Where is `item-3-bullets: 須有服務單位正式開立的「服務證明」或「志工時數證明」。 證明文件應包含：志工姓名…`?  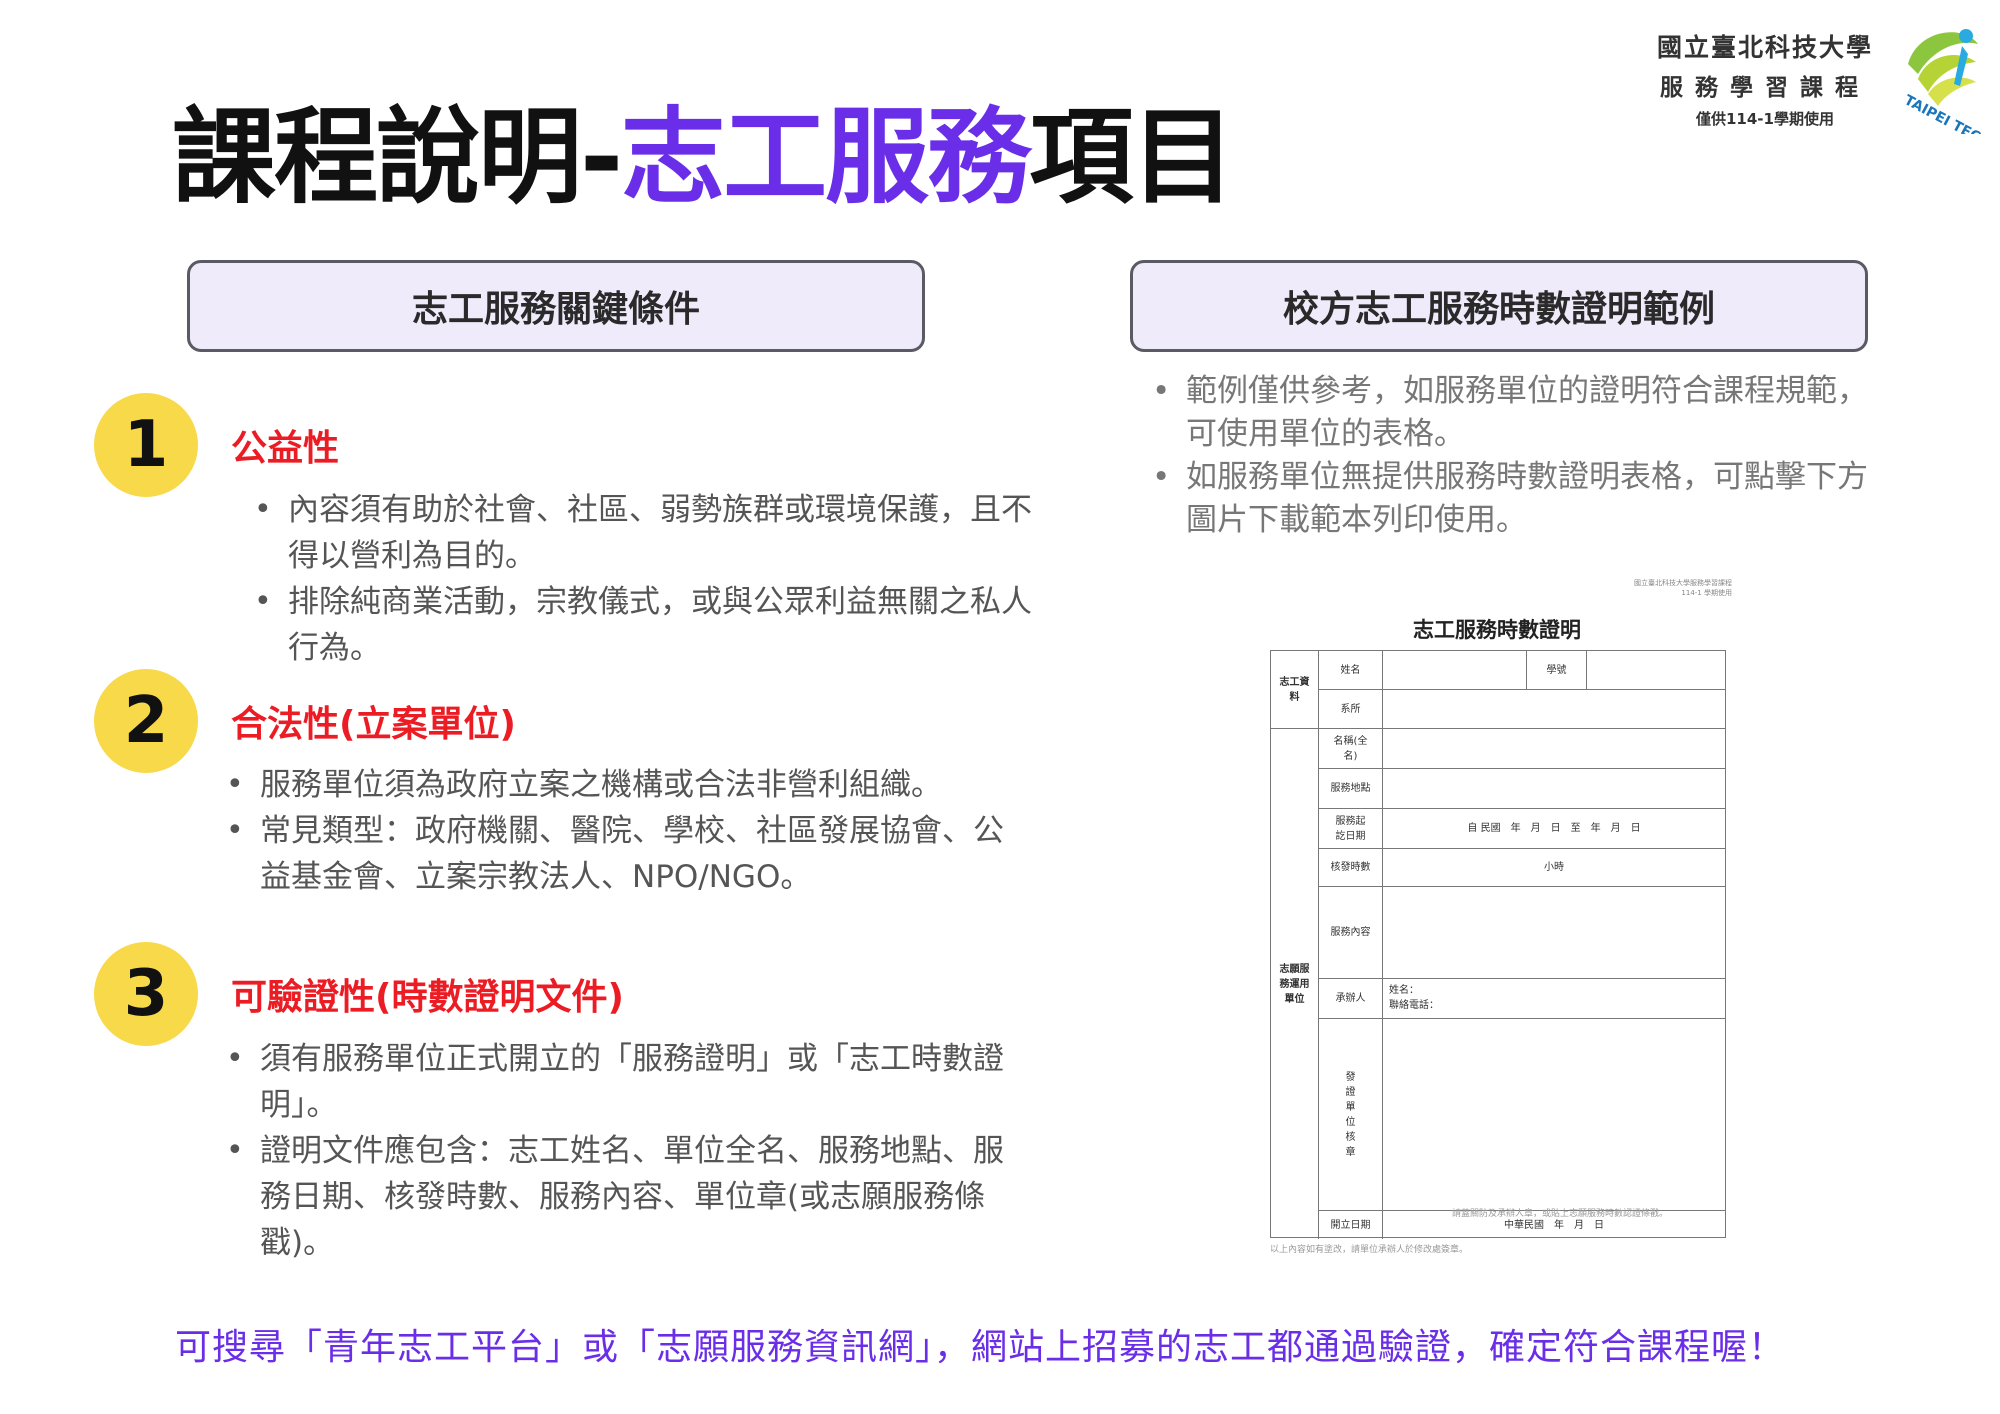
item-3-bullets: 須有服務單位正式開立的「服務證明」或「志工時數證明」。 證明文件應包含：志工姓名… is located at coordinates (619, 1151).